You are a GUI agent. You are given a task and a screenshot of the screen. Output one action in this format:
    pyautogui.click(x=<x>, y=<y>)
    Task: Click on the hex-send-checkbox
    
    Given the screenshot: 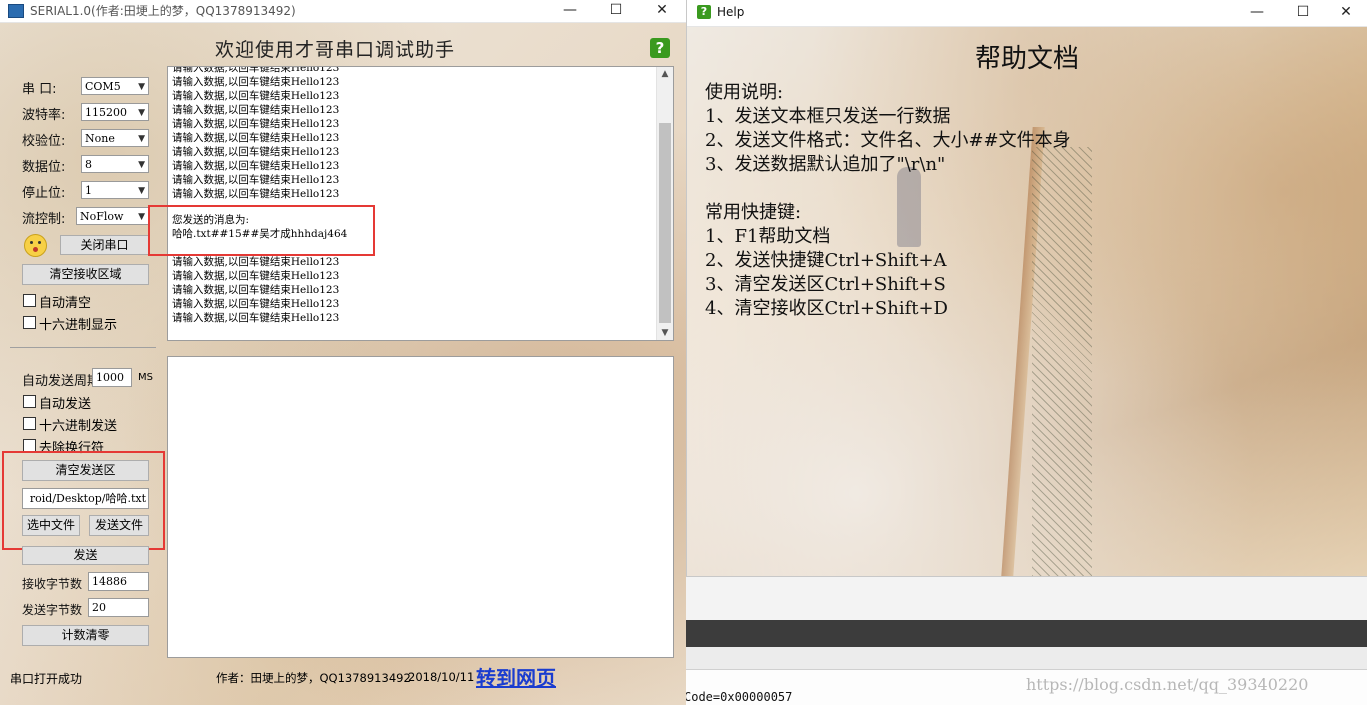 What is the action you would take?
    pyautogui.click(x=29, y=423)
    